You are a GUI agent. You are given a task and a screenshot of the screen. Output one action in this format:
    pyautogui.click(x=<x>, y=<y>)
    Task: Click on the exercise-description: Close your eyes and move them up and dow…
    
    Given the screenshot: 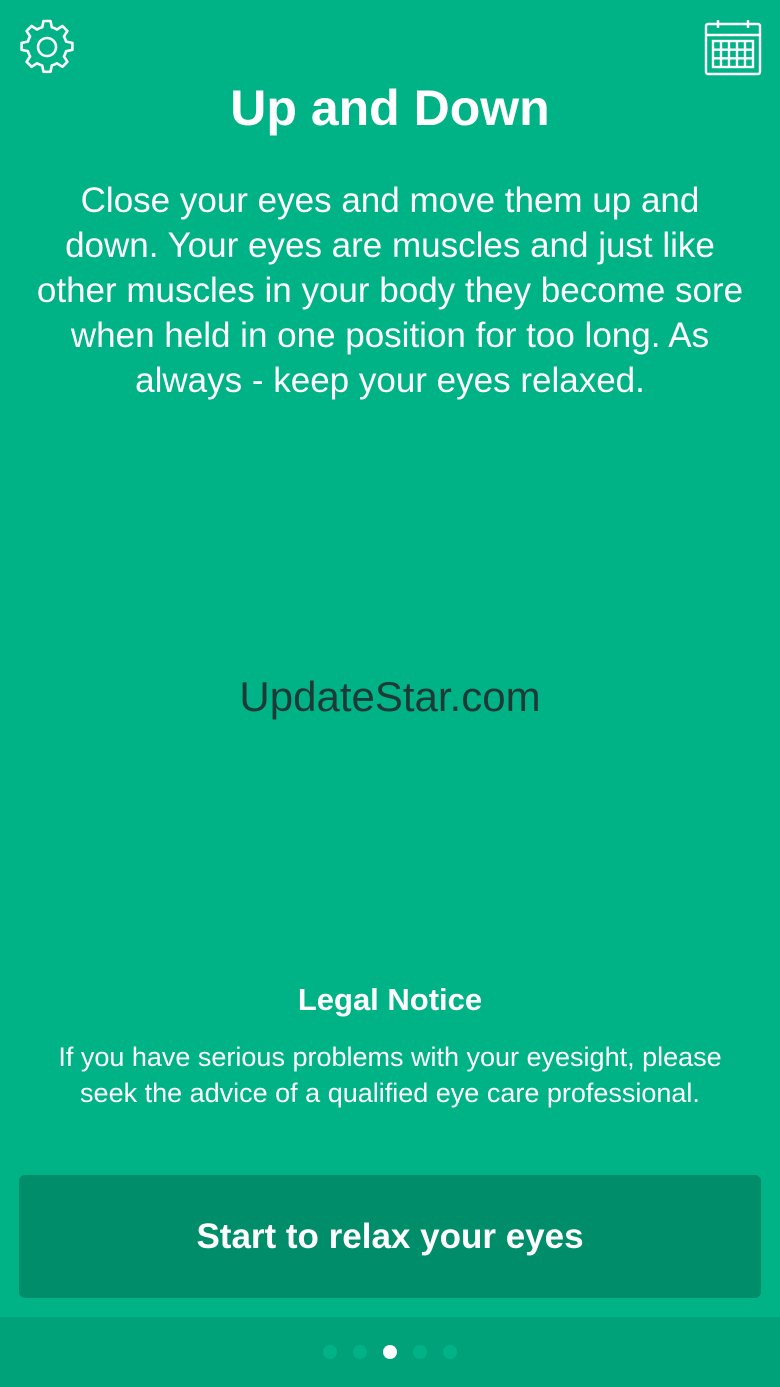 What is the action you would take?
    pyautogui.click(x=390, y=290)
    